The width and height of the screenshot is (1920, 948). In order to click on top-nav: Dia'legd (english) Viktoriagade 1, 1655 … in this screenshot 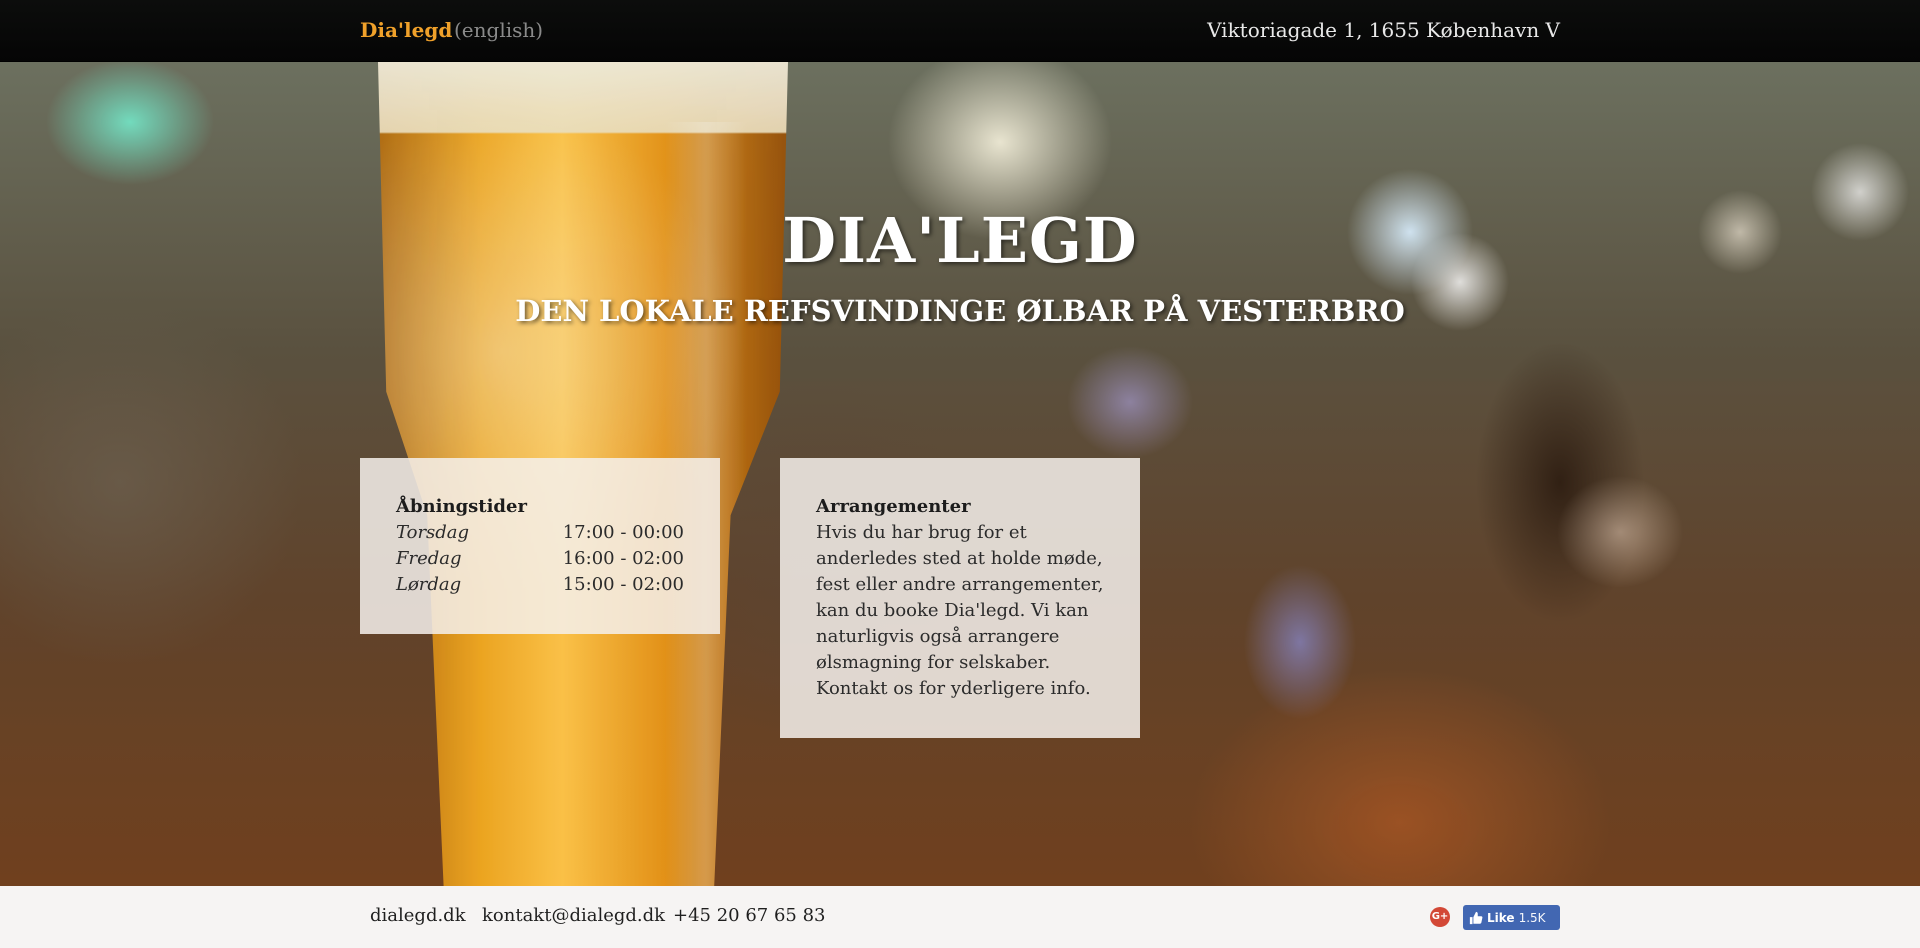, I will do `click(960, 31)`.